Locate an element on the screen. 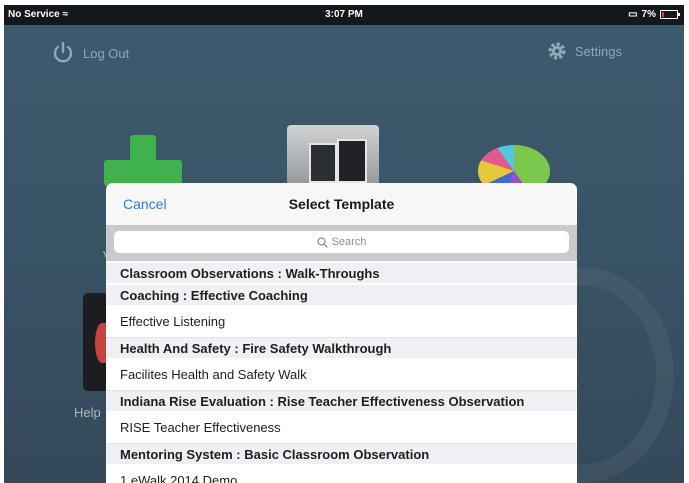  logout-label: Log Out is located at coordinates (106, 53).